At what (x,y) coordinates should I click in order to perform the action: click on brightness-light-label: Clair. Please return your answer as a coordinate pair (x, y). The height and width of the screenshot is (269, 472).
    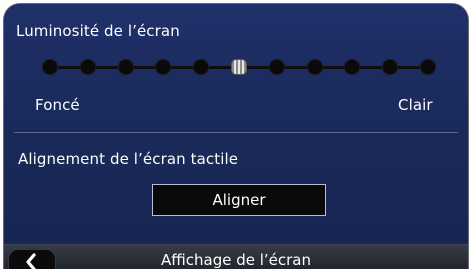
    Looking at the image, I should click on (415, 105).